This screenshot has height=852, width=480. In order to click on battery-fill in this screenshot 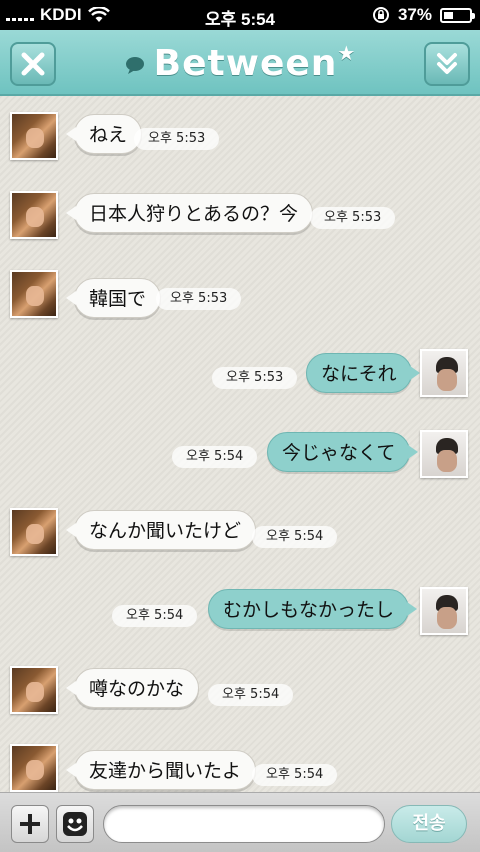, I will do `click(448, 15)`.